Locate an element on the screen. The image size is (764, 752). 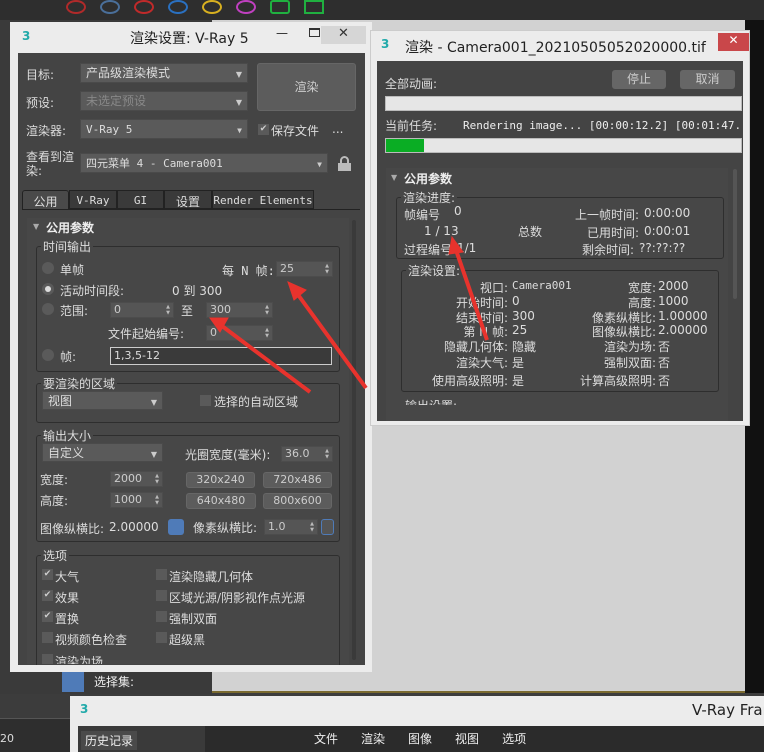
arrow-frame-count is located at coordinates (471, 295).